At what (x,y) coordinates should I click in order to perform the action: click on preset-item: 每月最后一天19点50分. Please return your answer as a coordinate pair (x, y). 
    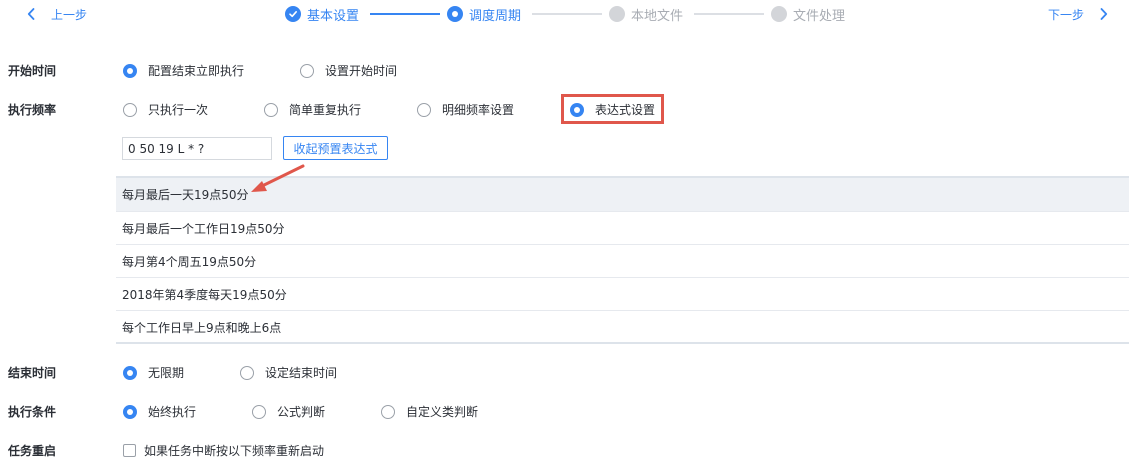
    Looking at the image, I should click on (622, 194).